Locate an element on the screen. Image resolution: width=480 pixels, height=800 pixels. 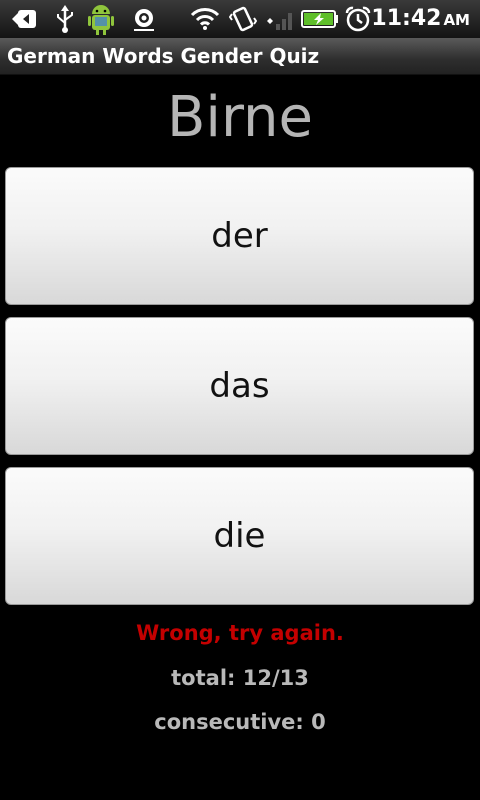
clock-time: 11:42 is located at coordinates (406, 18).